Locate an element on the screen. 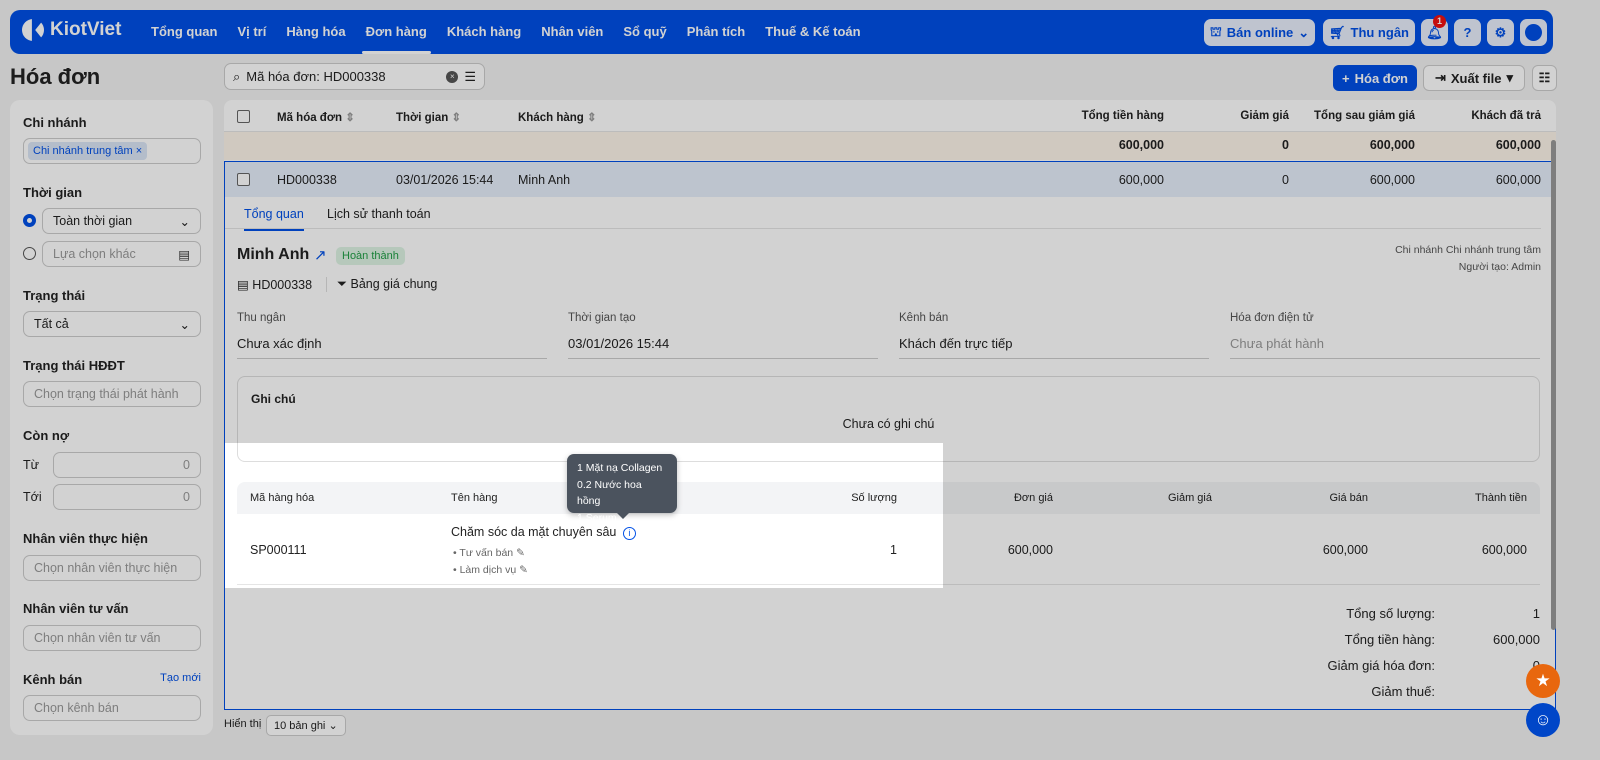  gear-icon: ⚙ is located at coordinates (1500, 32).